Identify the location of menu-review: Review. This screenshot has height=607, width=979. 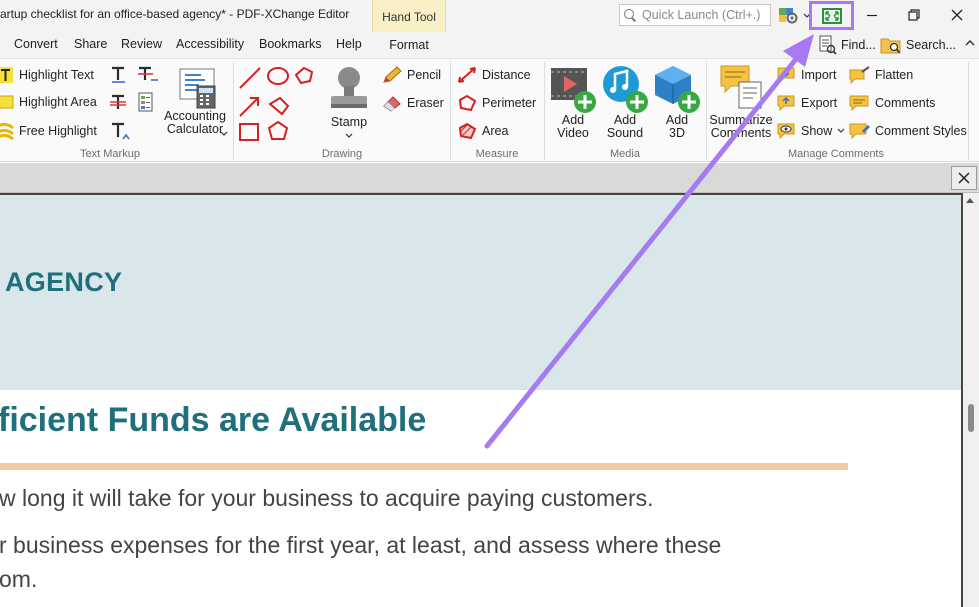
(141, 44).